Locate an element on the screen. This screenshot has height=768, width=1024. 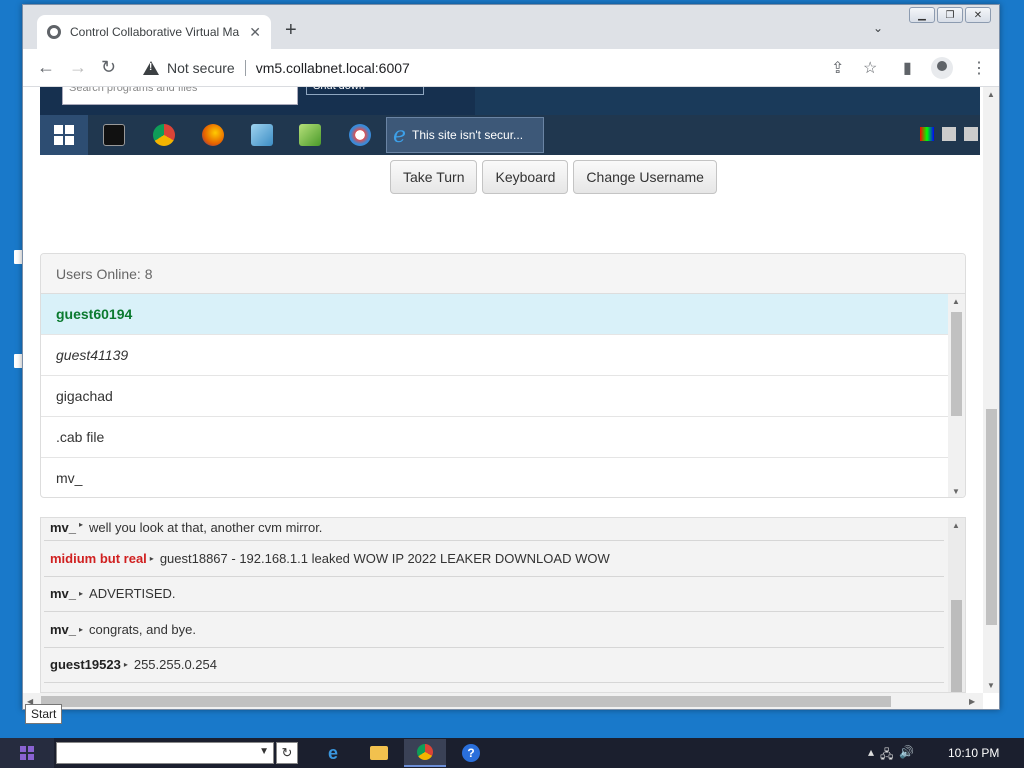
keyboard-button: Keyboard is located at coordinates (525, 177).